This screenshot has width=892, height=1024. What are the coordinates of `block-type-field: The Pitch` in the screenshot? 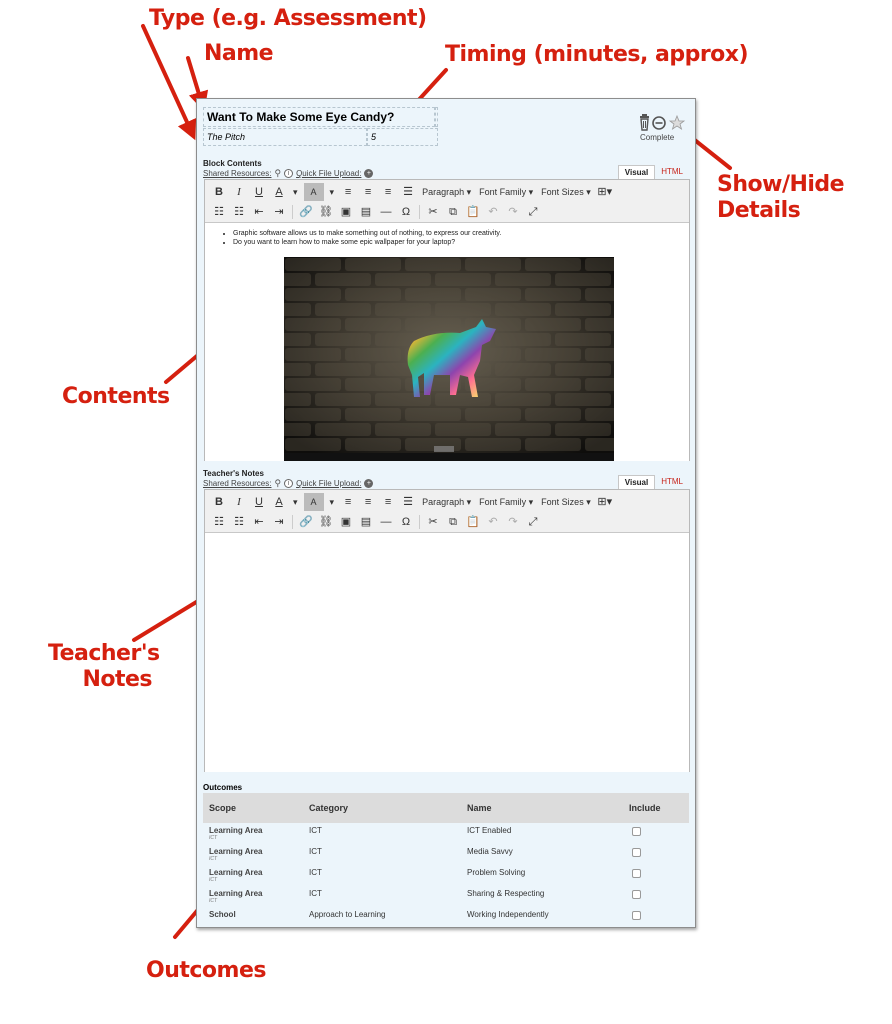 It's located at (285, 137).